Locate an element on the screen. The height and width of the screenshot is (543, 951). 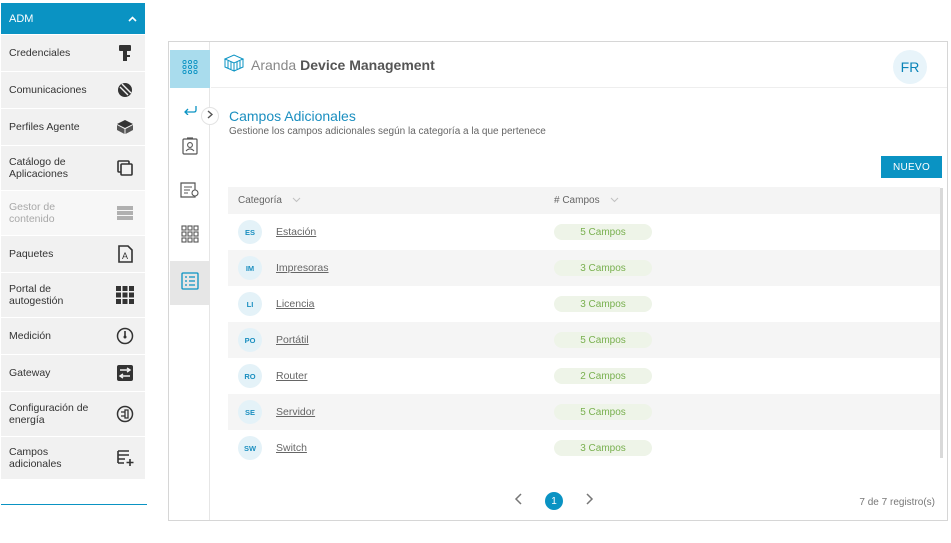
svg-text: A is located at coordinates (125, 256).